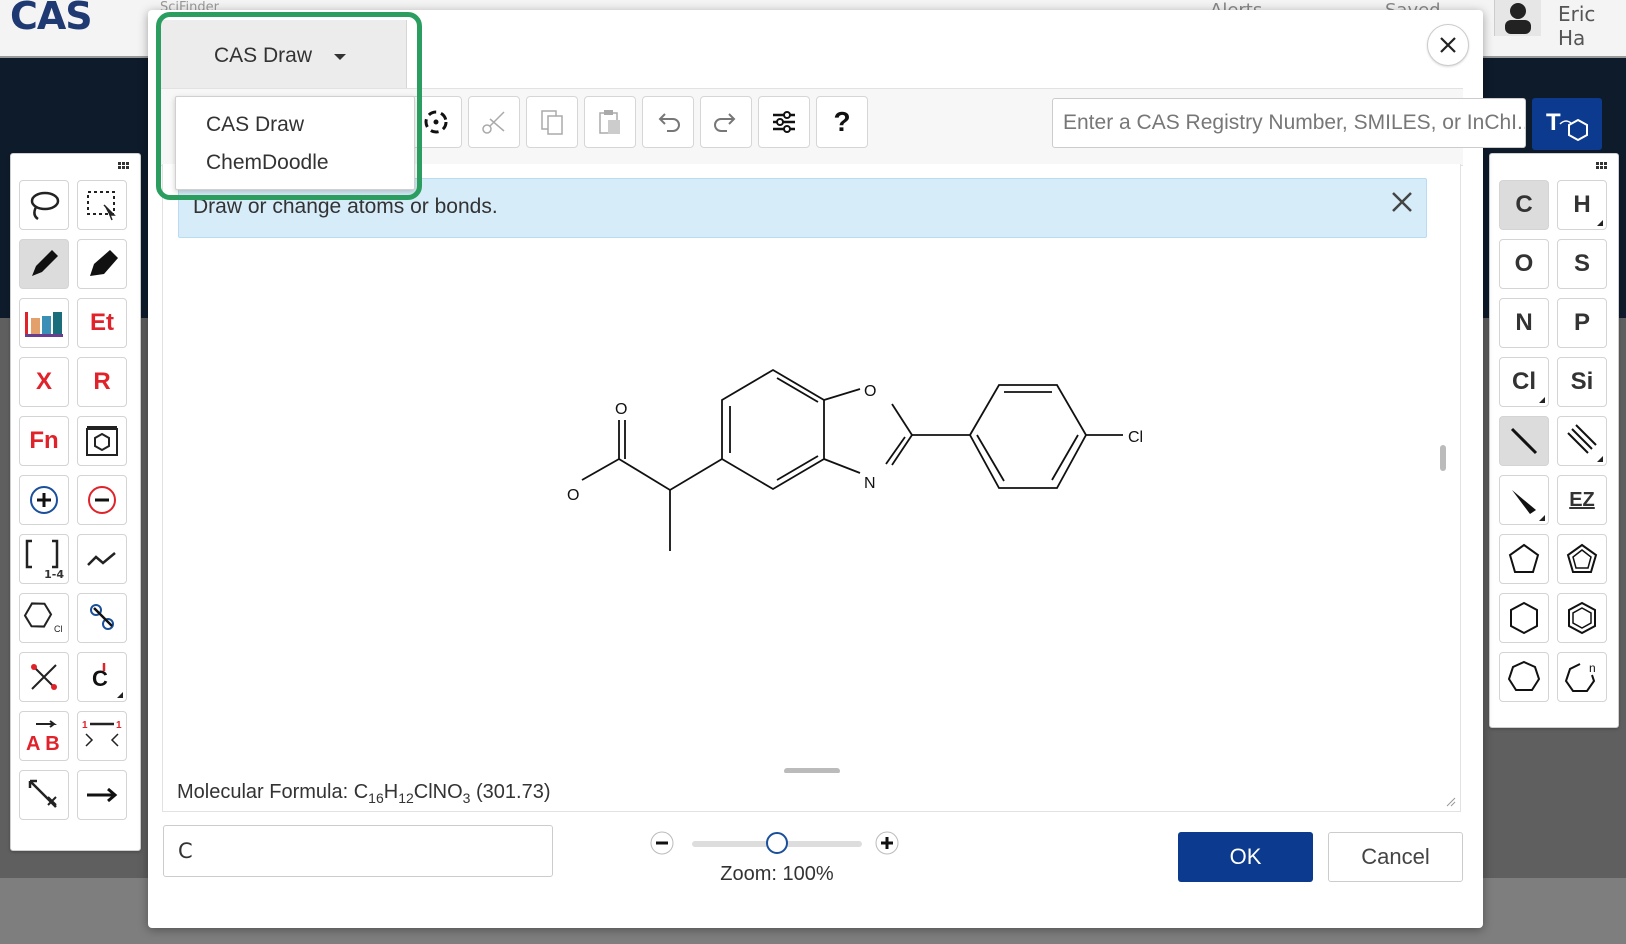 The image size is (1626, 944). I want to click on r-group-tool: R, so click(102, 382).